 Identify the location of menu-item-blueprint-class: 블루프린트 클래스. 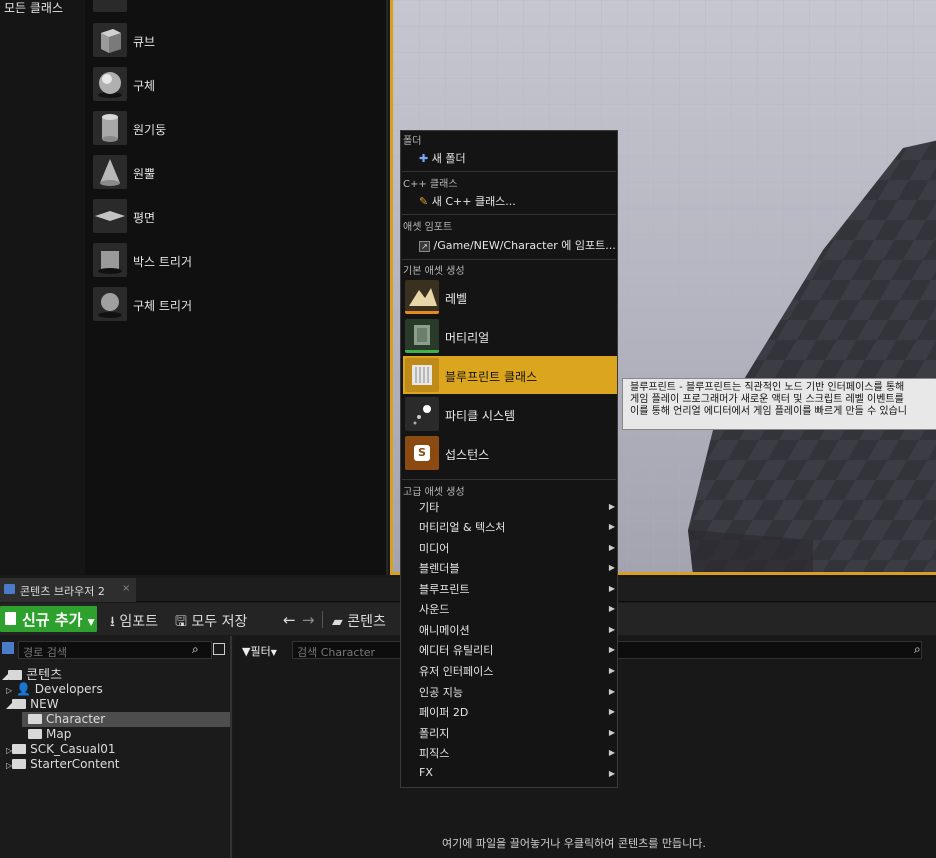
(510, 375).